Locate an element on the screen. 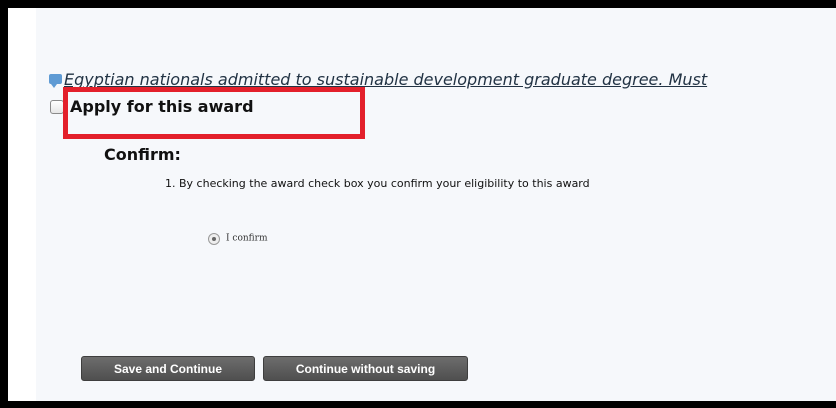 The height and width of the screenshot is (408, 836). highlight-annotation-box is located at coordinates (214, 113).